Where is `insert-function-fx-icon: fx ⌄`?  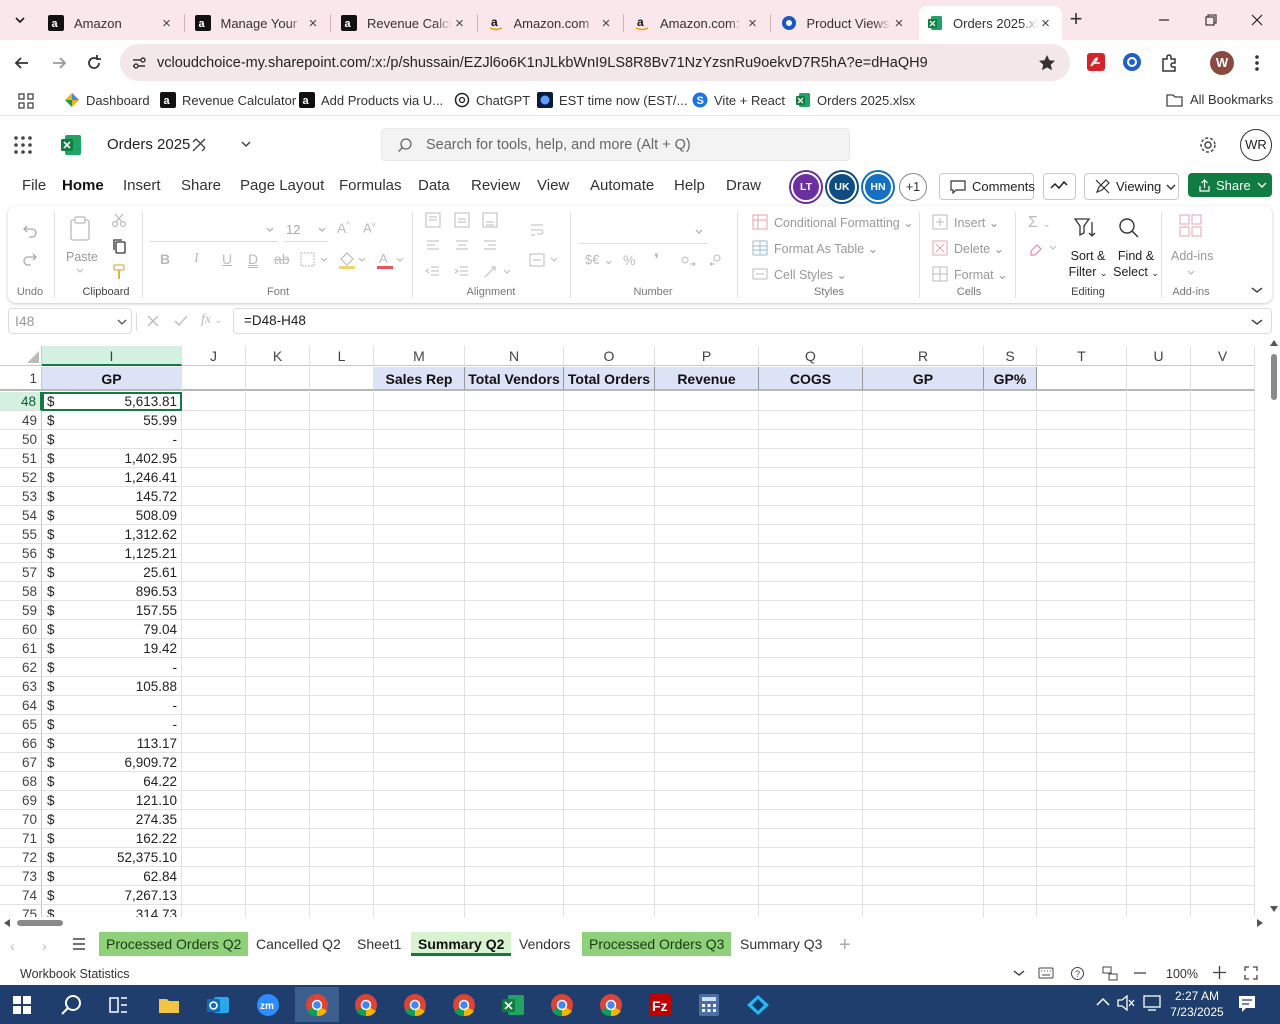 insert-function-fx-icon: fx ⌄ is located at coordinates (211, 320).